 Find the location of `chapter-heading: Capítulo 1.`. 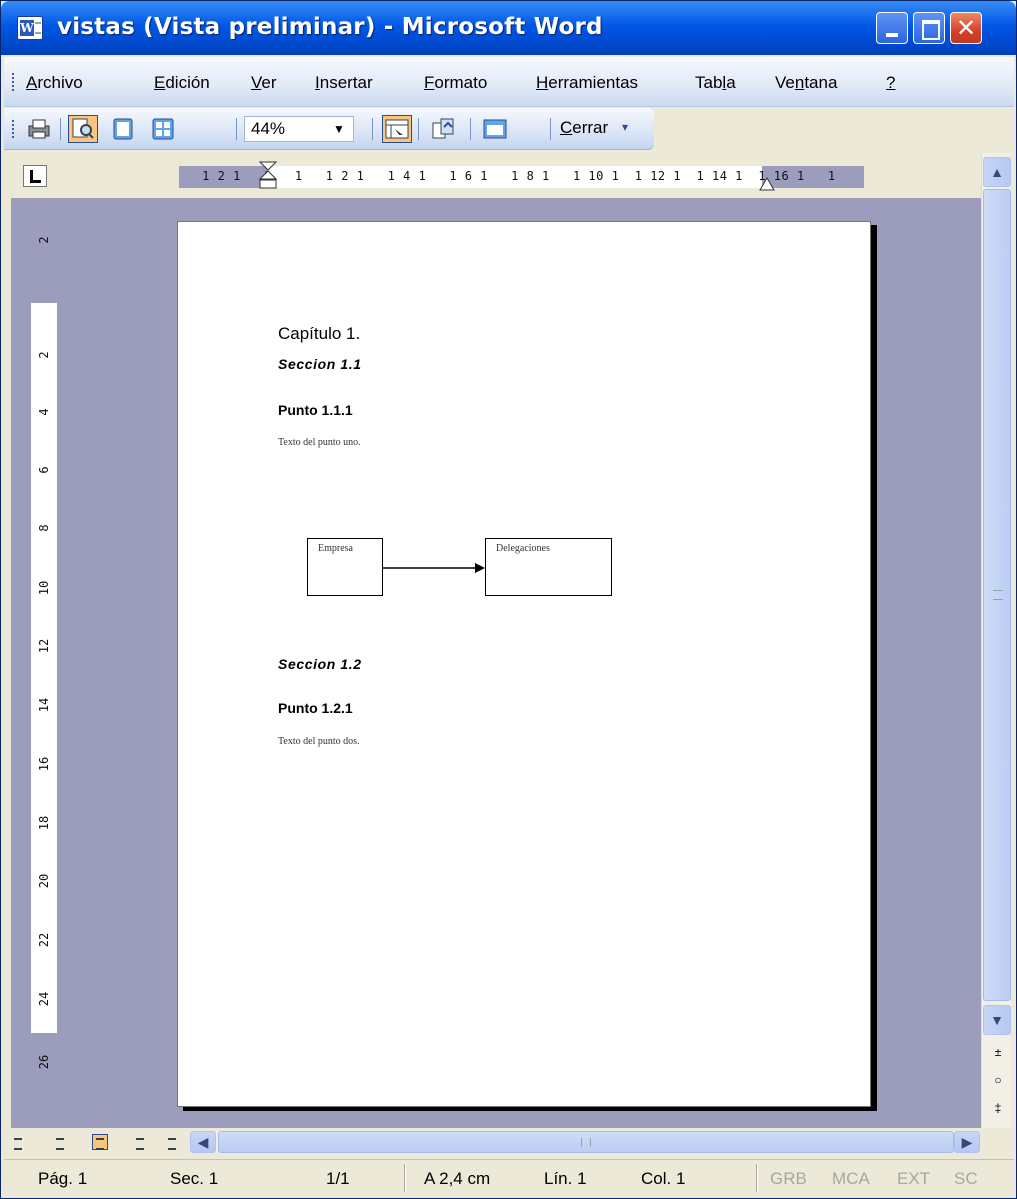

chapter-heading: Capítulo 1. is located at coordinates (319, 333).